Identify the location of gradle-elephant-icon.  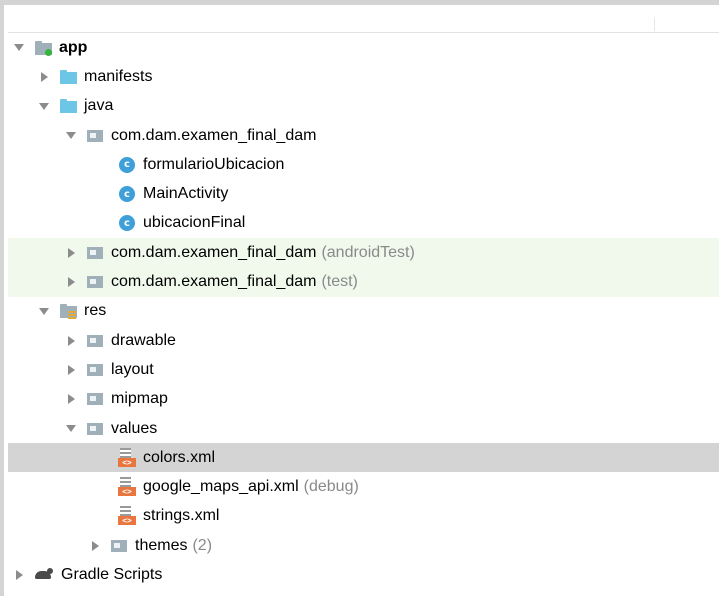
(44, 574).